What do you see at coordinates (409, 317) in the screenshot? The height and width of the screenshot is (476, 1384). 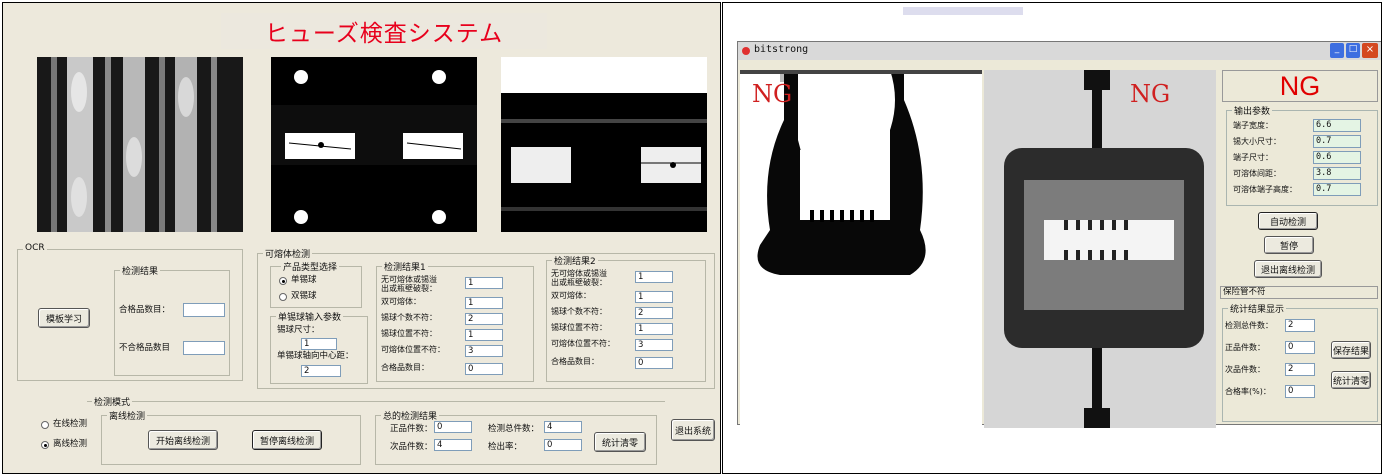 I see `result1-row-label: 锡球个数不符：` at bounding box center [409, 317].